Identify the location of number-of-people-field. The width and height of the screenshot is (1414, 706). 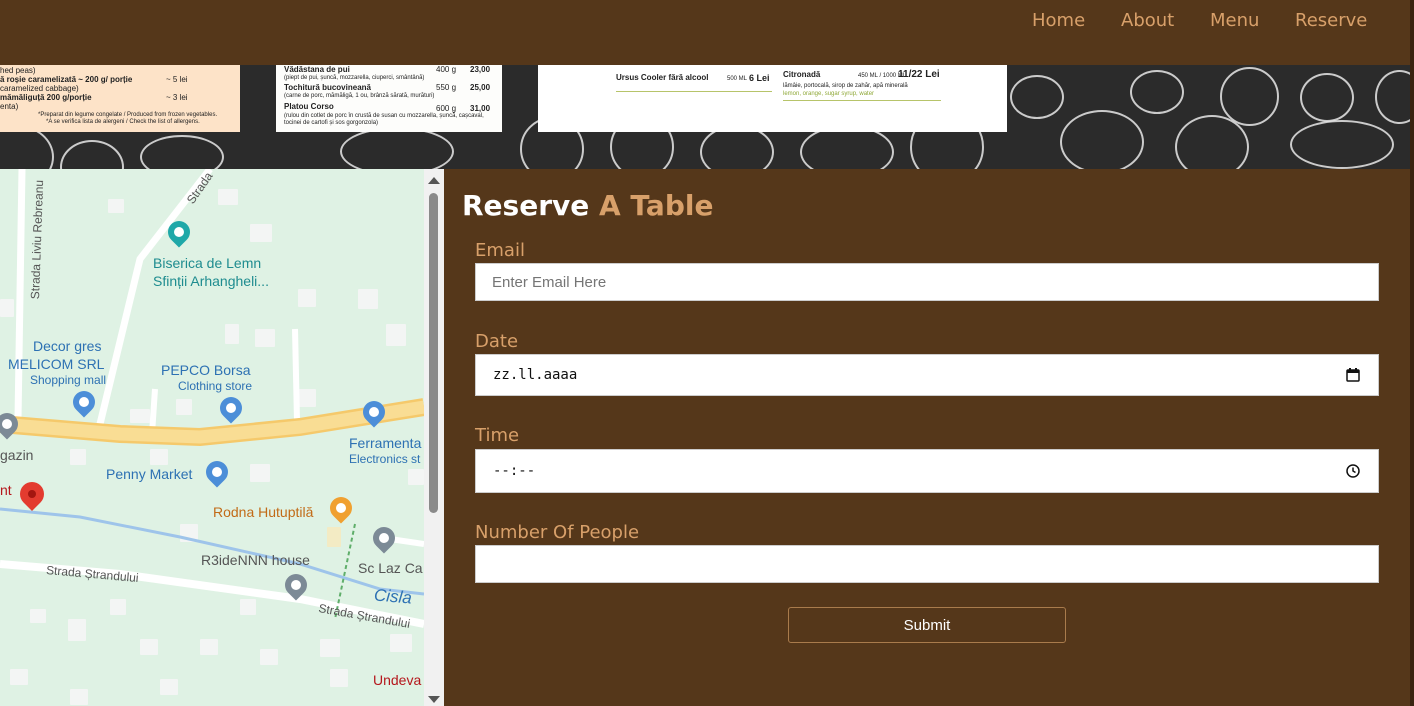
(927, 564).